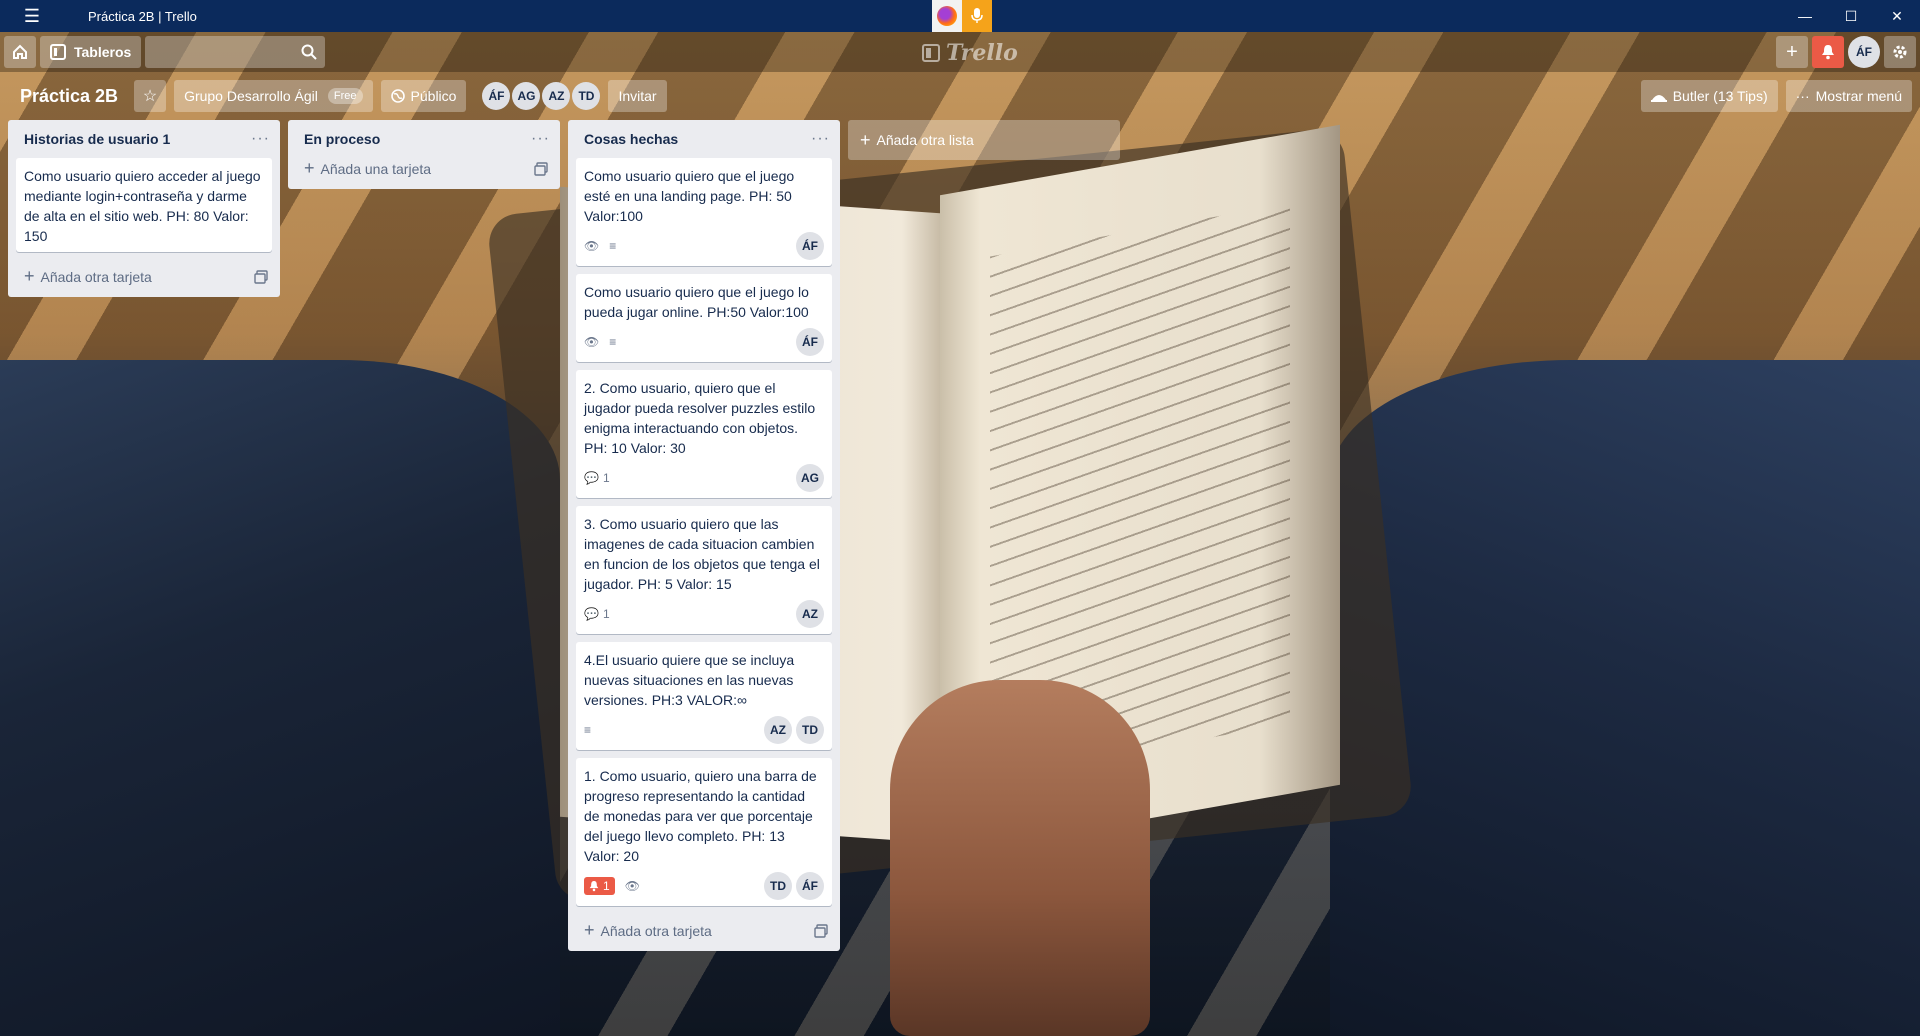  Describe the element at coordinates (496, 96) in the screenshot. I see `member-avatar: ÁF` at that location.